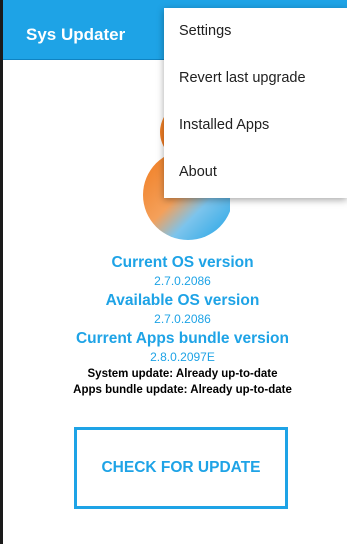  What do you see at coordinates (181, 468) in the screenshot?
I see `check-for-update-button: CHECK FOR UPDATE` at bounding box center [181, 468].